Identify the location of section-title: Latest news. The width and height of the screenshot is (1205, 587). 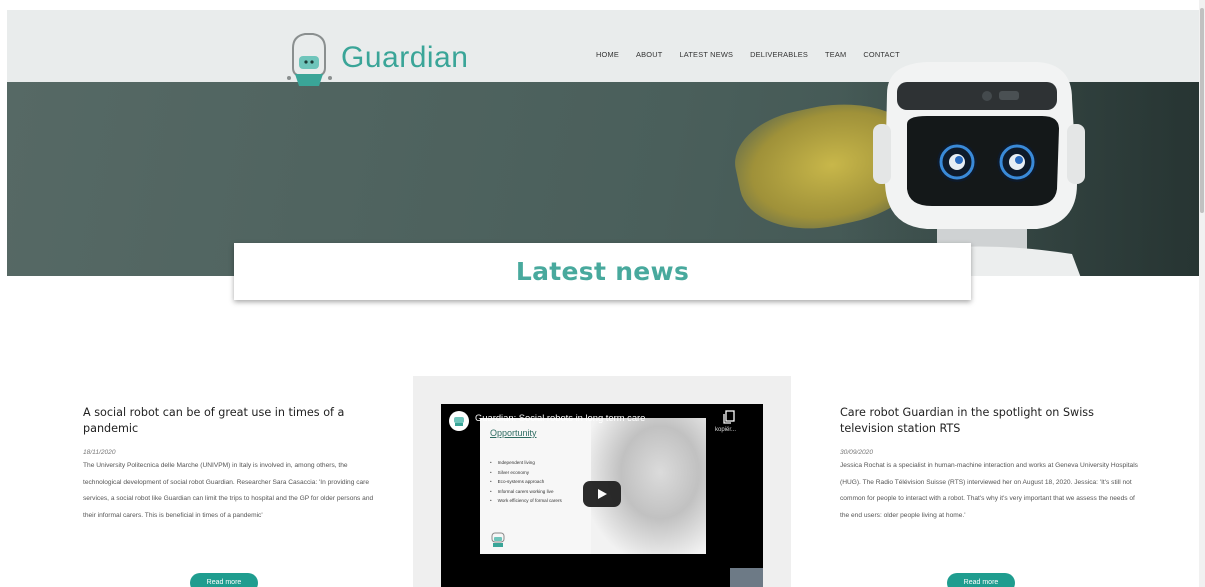
(602, 271).